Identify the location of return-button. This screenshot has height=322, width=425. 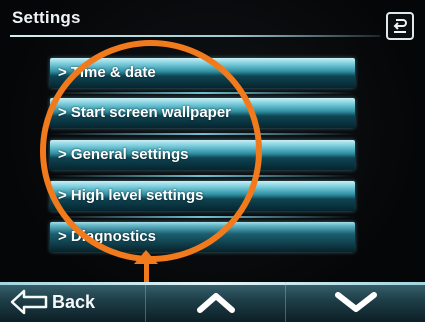
(400, 26).